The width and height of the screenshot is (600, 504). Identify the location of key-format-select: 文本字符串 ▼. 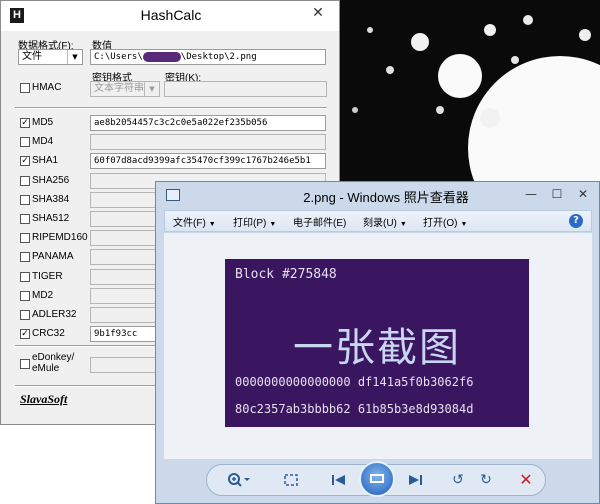
(125, 89).